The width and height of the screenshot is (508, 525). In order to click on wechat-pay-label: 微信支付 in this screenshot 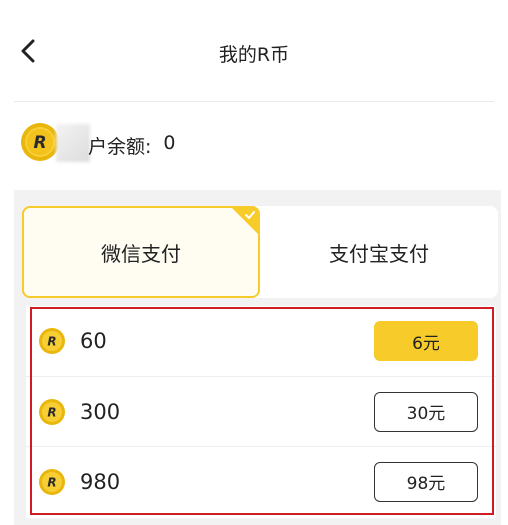, I will do `click(141, 253)`.